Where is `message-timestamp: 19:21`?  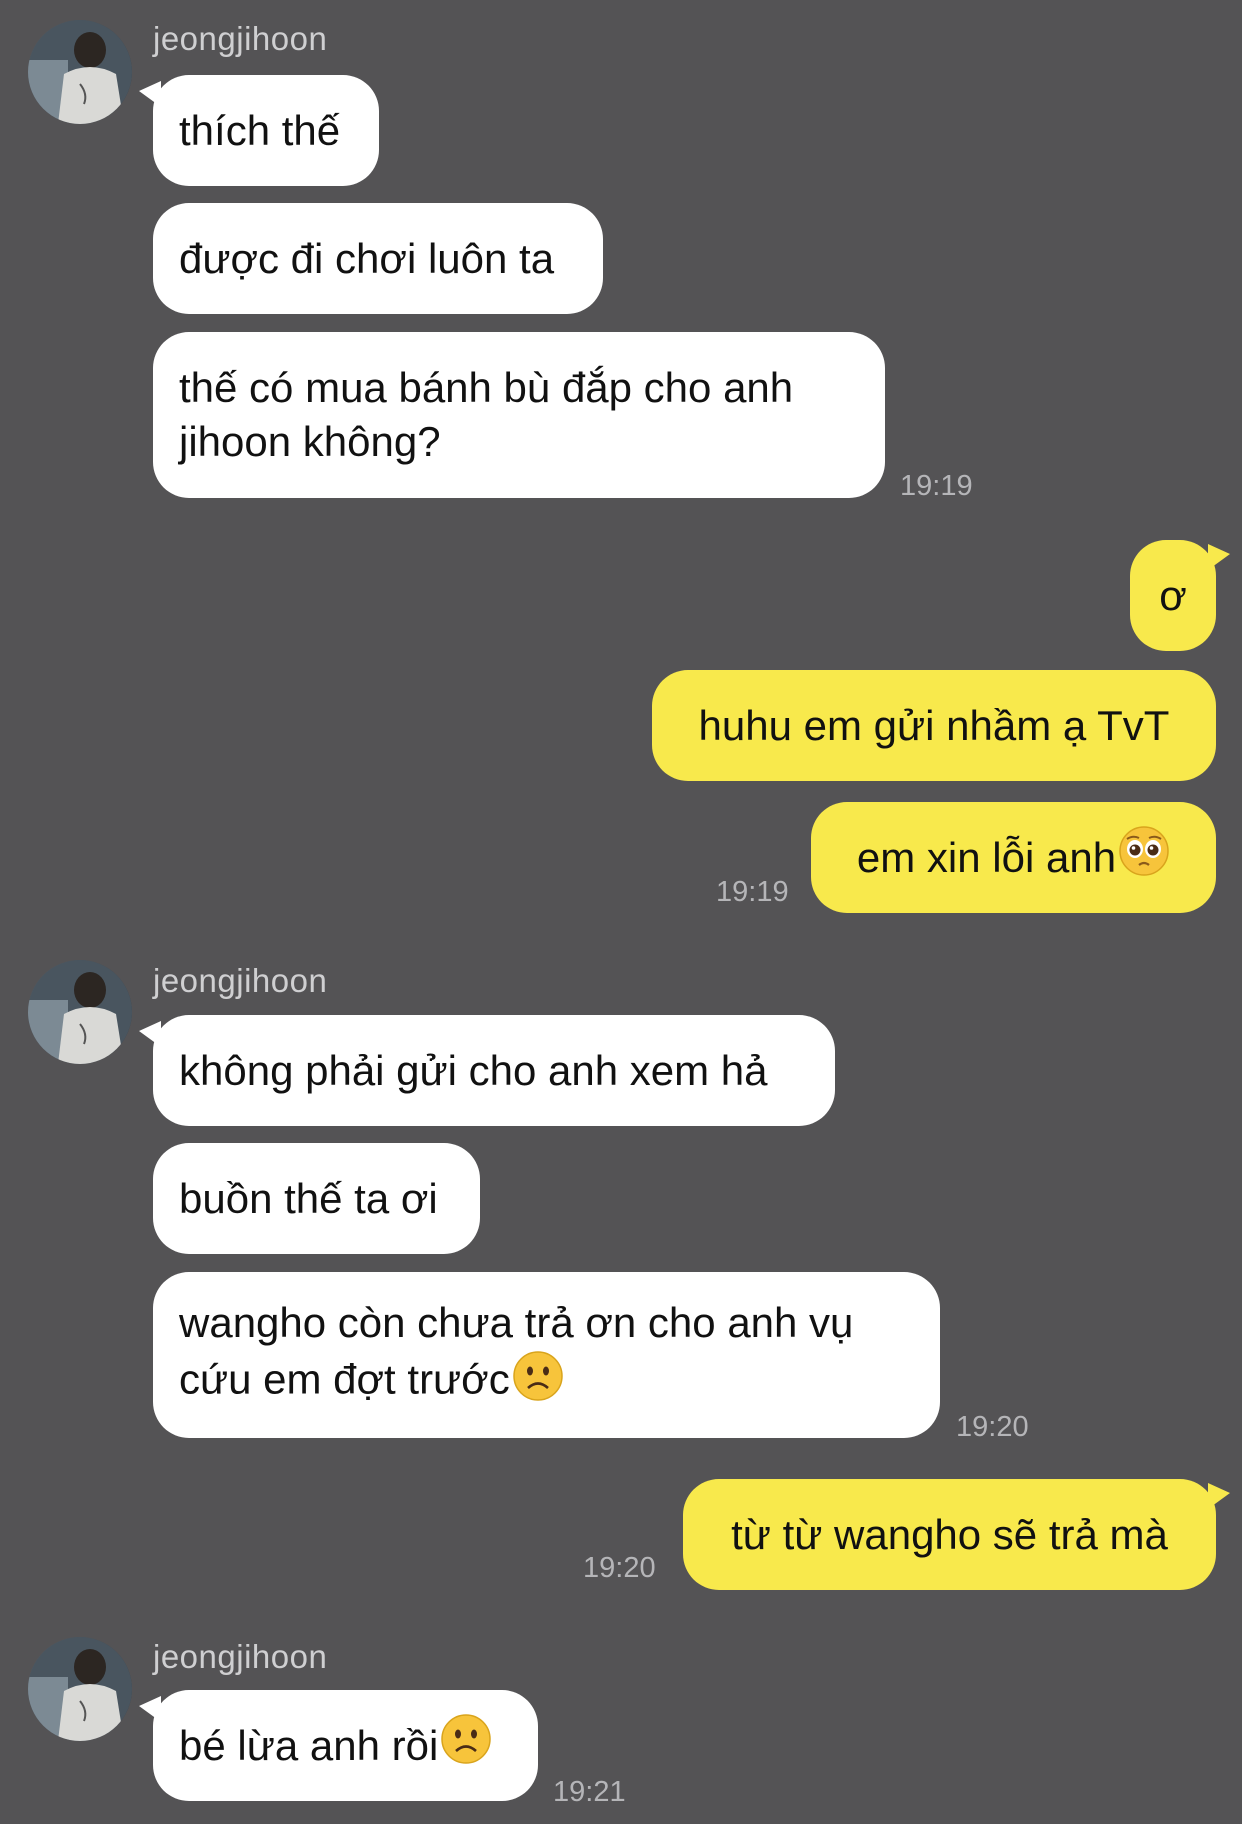 message-timestamp: 19:21 is located at coordinates (589, 1792).